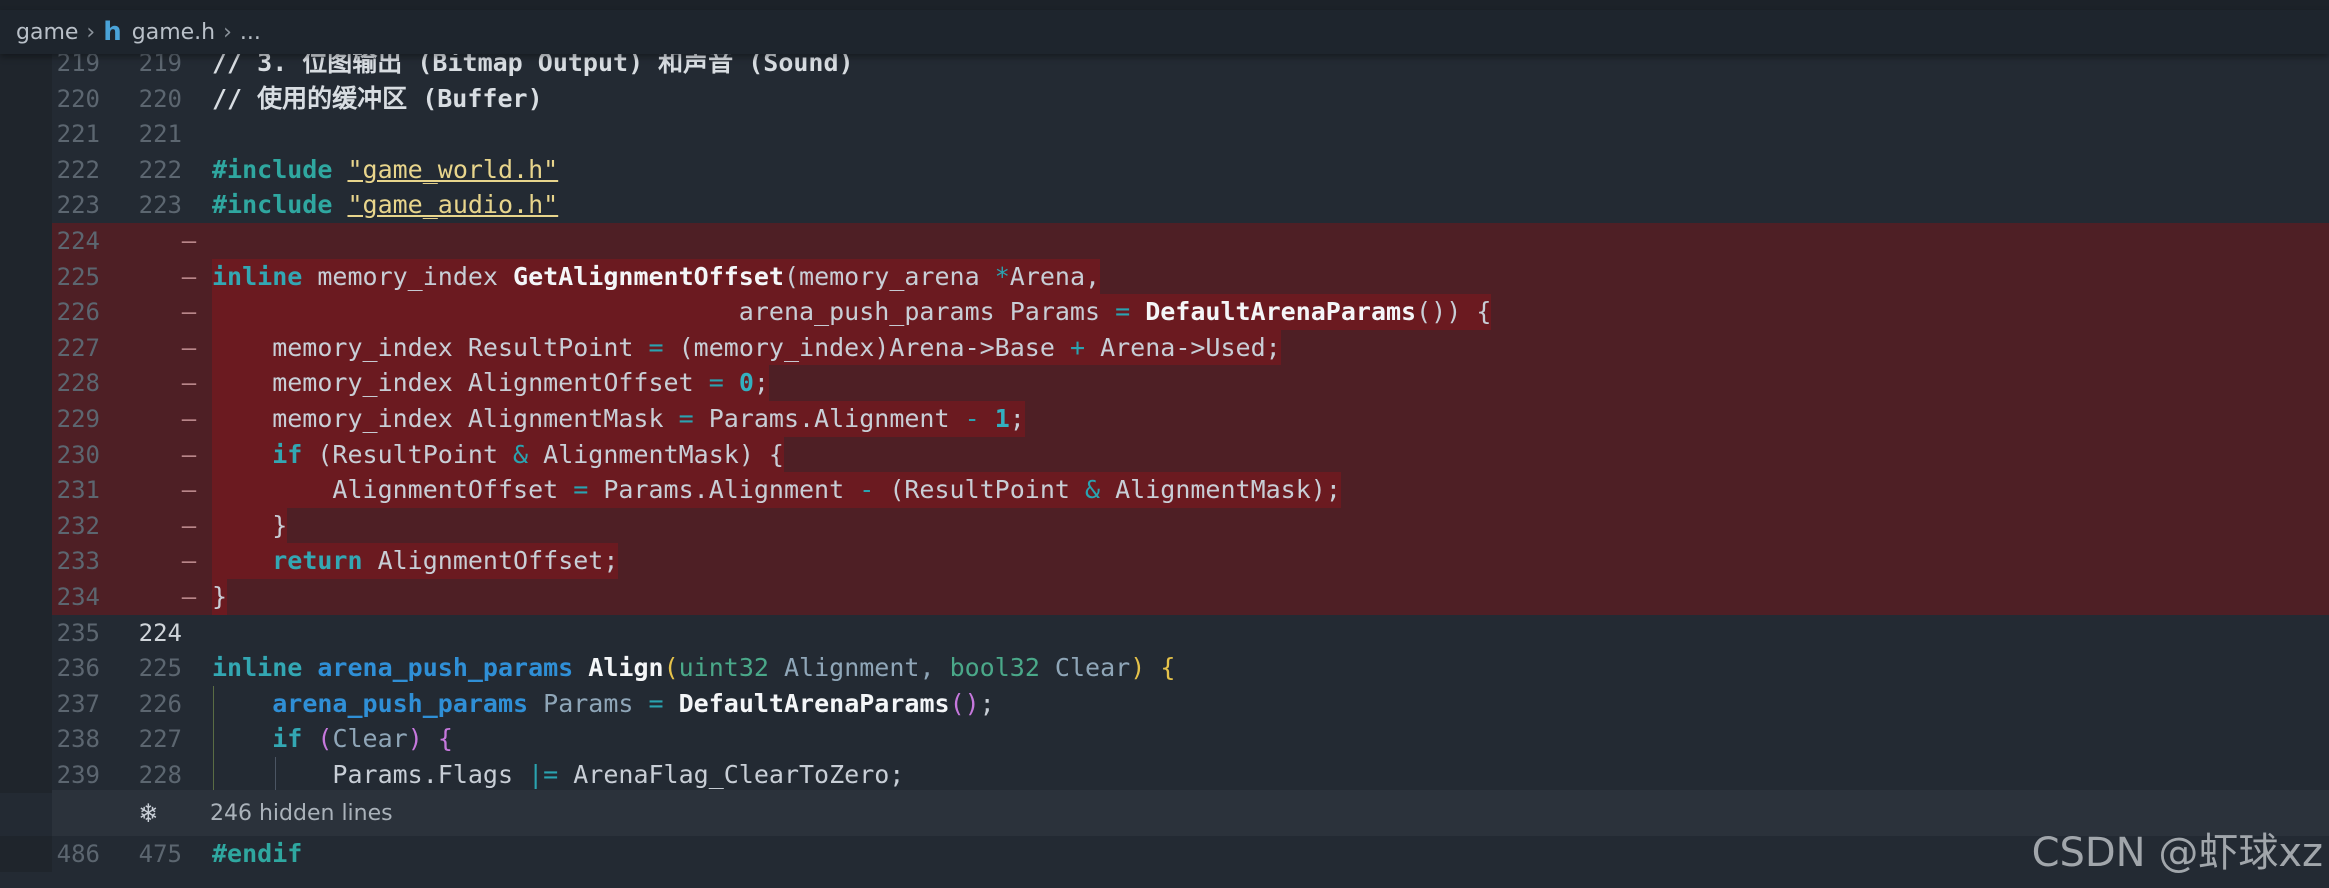 Image resolution: width=2329 pixels, height=888 pixels. I want to click on breadcrumb-file: game.h, so click(173, 32).